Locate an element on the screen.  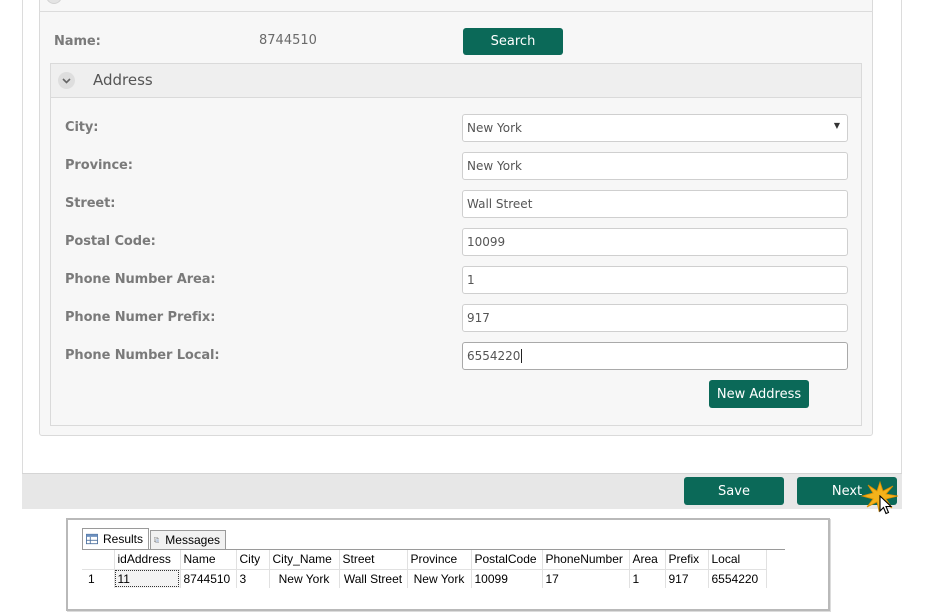
messages-icon is located at coordinates (157, 540).